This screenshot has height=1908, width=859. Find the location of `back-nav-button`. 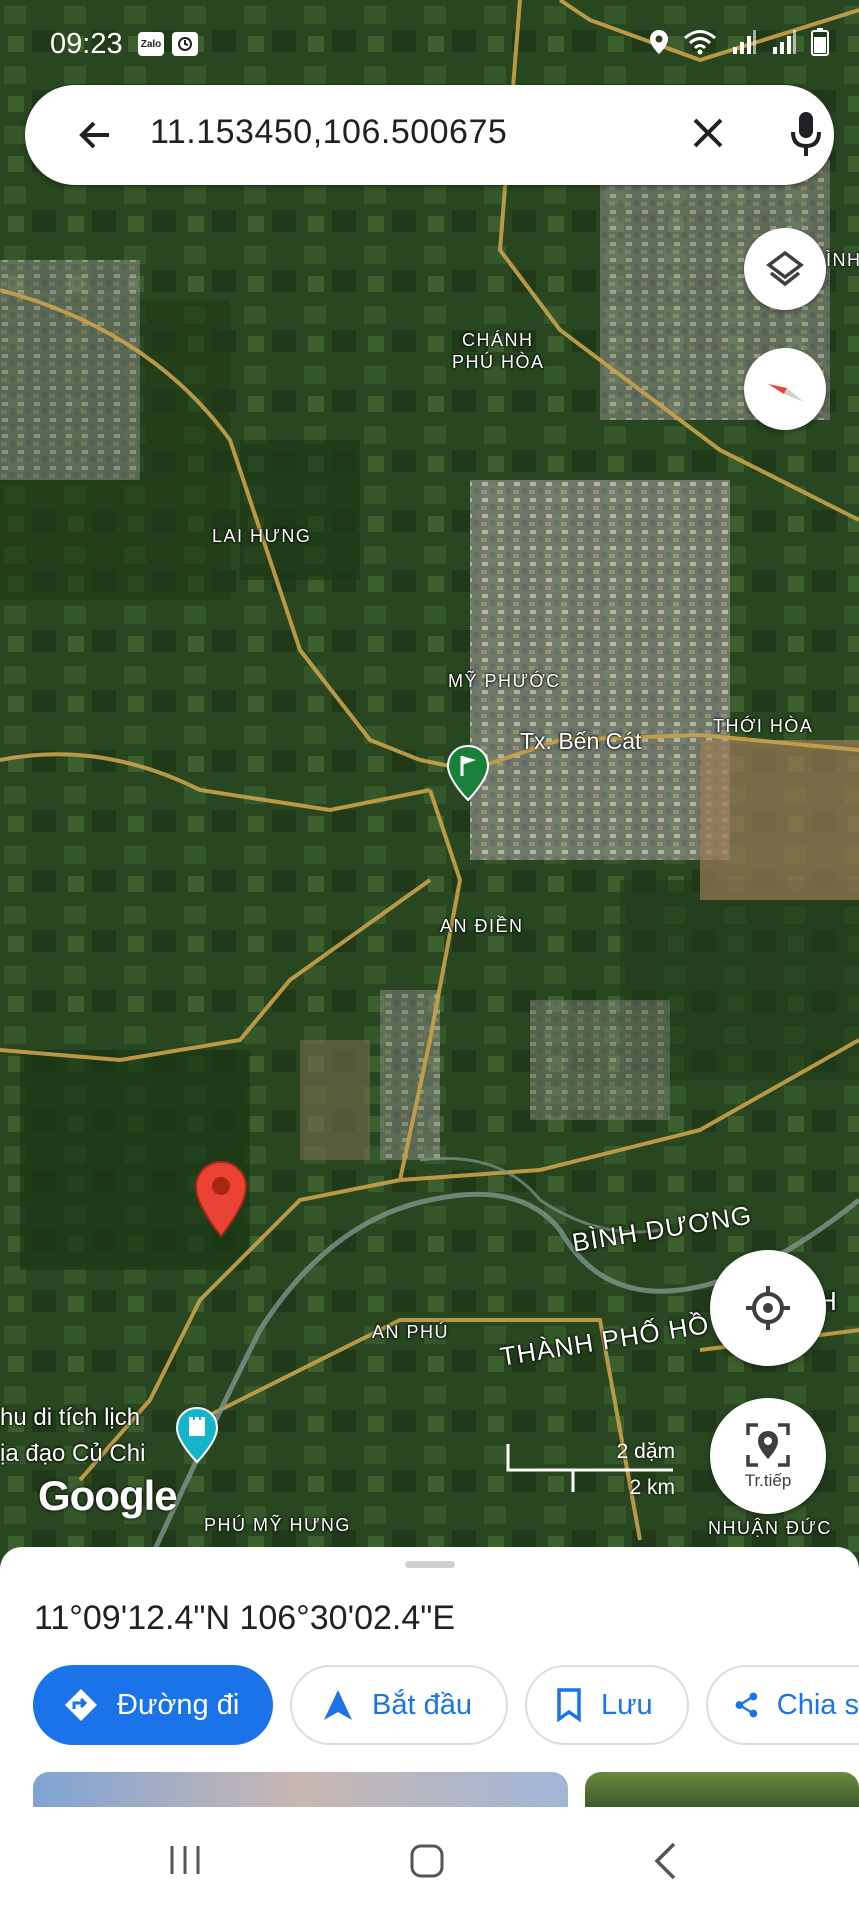

back-nav-button is located at coordinates (665, 1863).